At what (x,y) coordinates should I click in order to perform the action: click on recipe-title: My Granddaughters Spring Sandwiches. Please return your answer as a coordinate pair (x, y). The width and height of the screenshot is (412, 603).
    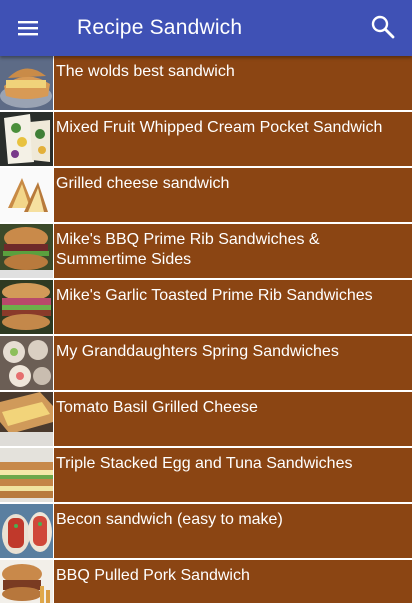
    Looking at the image, I should click on (197, 351).